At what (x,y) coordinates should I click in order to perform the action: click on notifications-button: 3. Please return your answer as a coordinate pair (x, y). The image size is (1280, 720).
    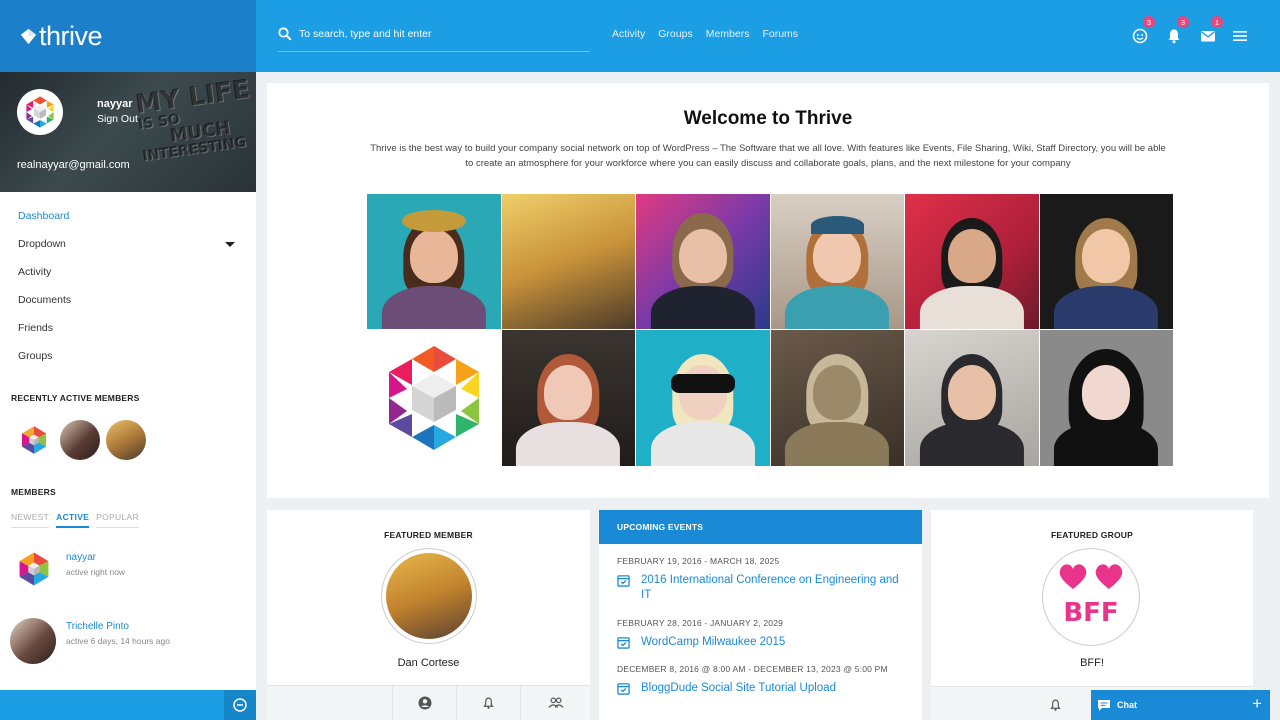
    Looking at the image, I should click on (1177, 30).